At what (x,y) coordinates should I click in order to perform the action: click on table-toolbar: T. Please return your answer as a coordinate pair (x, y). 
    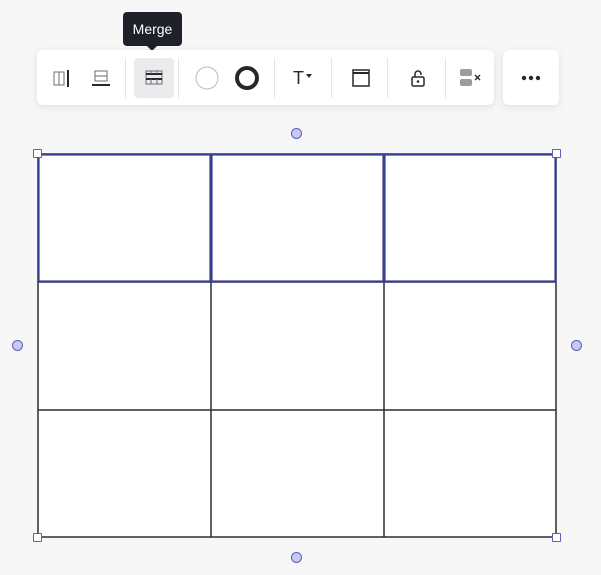
    Looking at the image, I should click on (265, 77).